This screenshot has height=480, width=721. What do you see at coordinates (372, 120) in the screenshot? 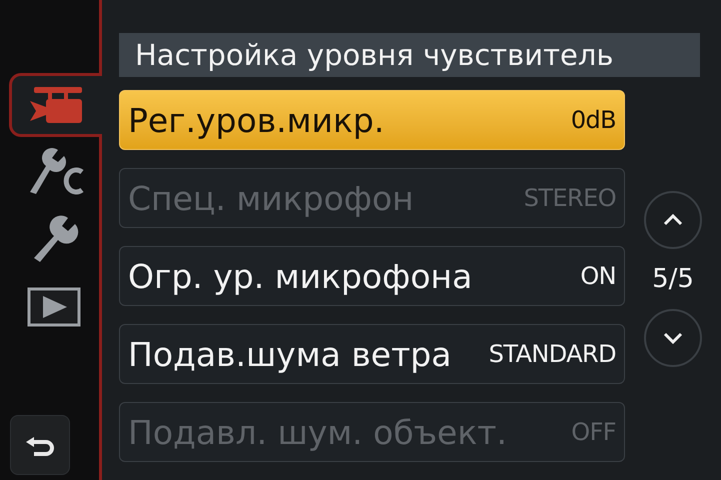
I see `menu-item: Рег.уров.микр. 0dB` at bounding box center [372, 120].